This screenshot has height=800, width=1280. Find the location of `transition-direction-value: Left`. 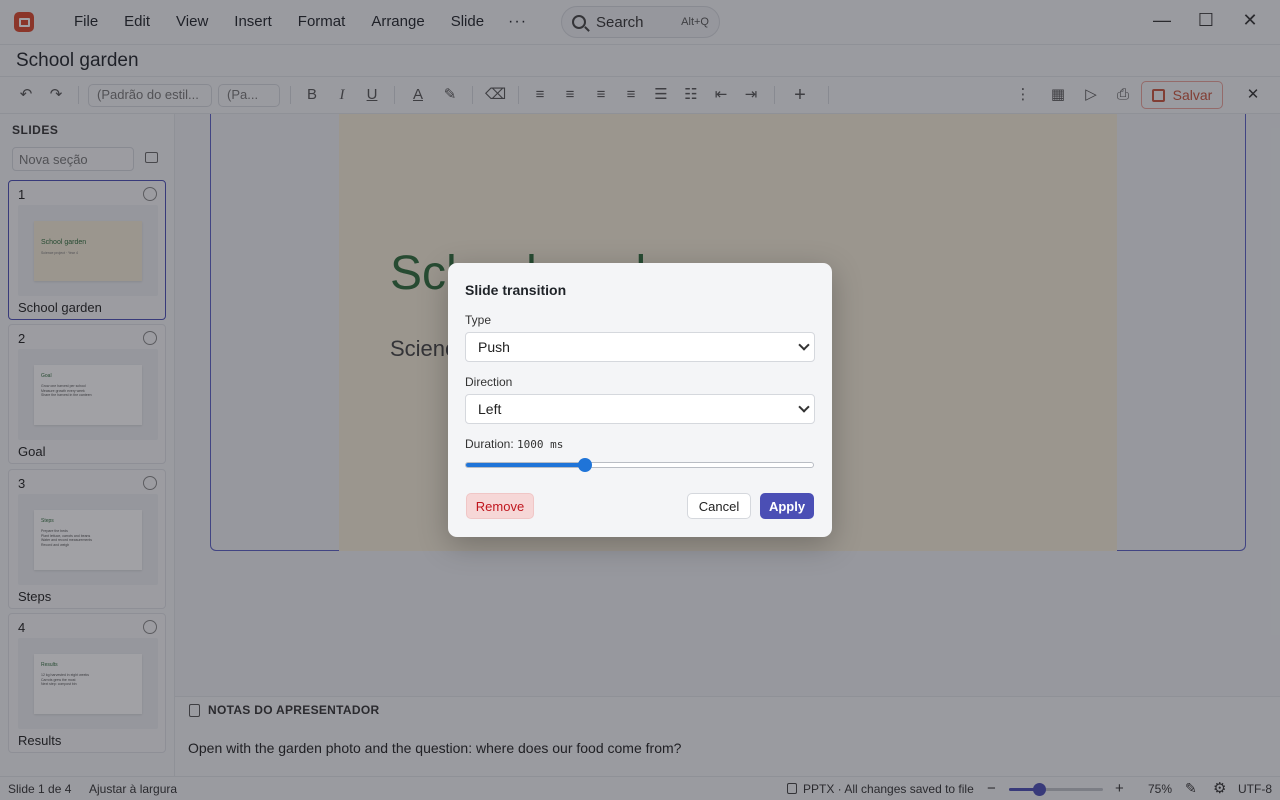

transition-direction-value: Left is located at coordinates (490, 409).